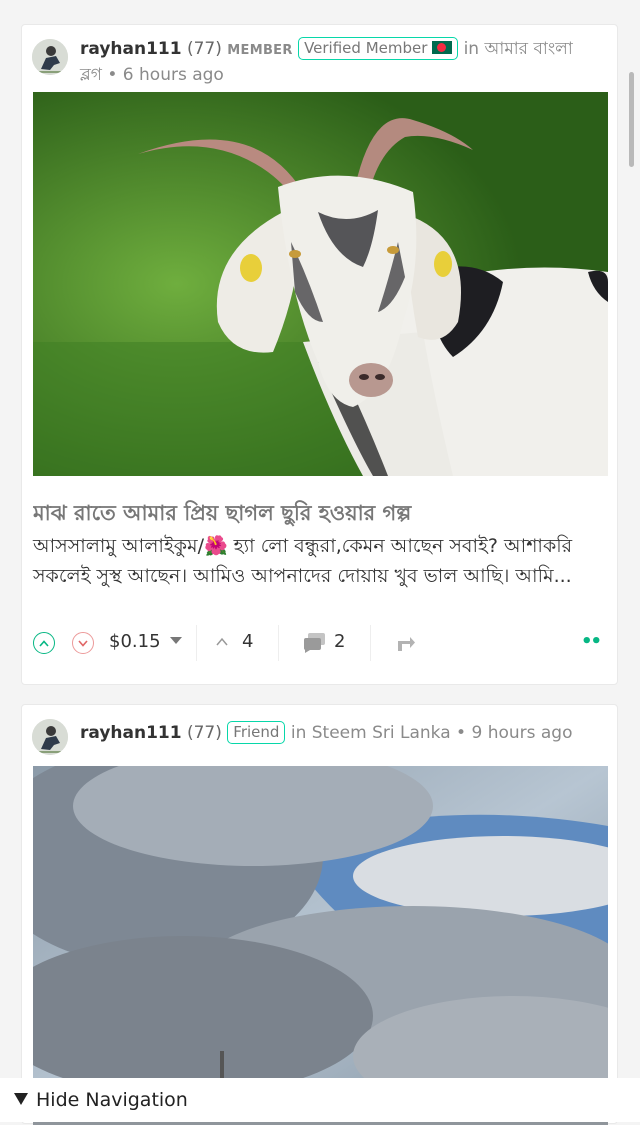 The width and height of the screenshot is (640, 1125). What do you see at coordinates (442, 47) in the screenshot?
I see `bangladesh-flag-icon` at bounding box center [442, 47].